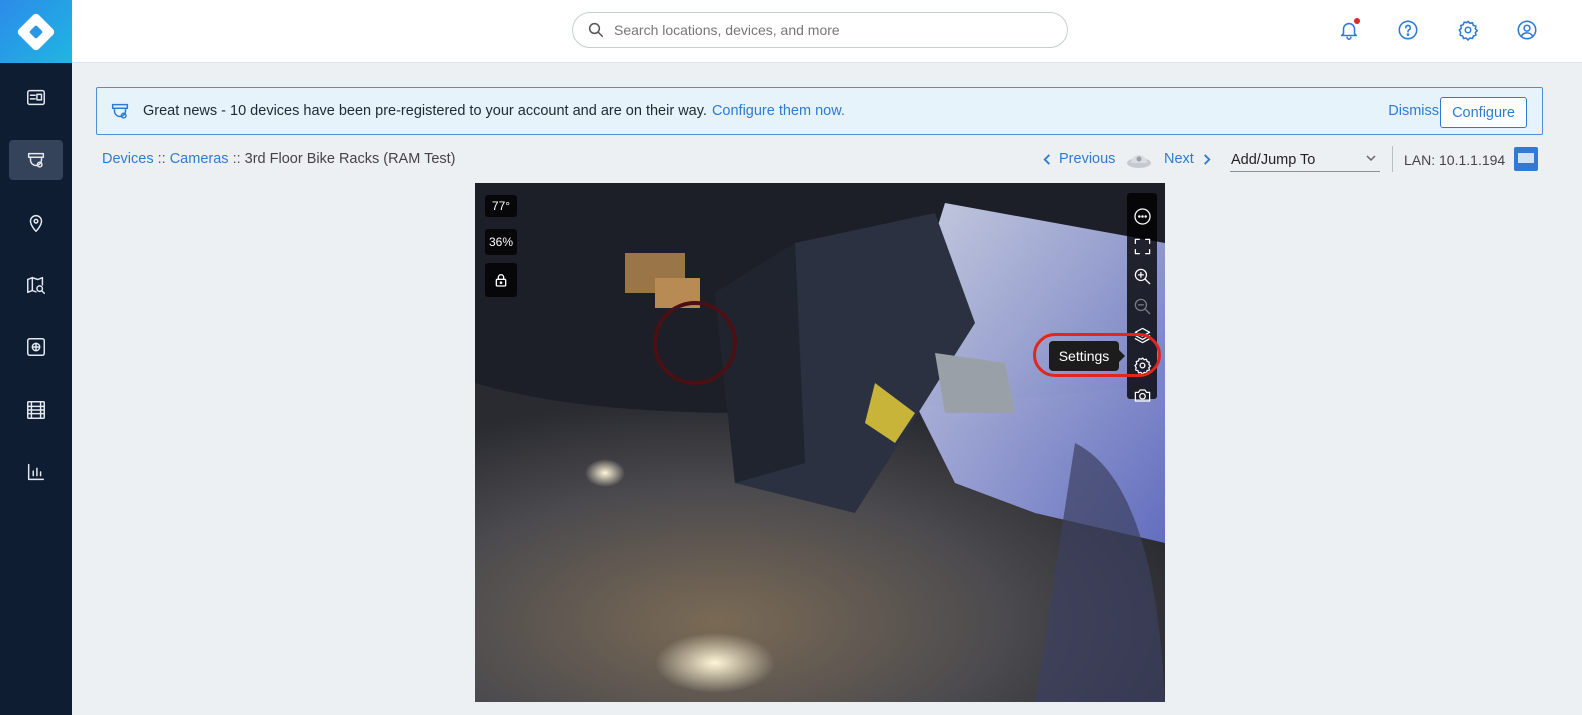  I want to click on devices-icon, so click(36, 160).